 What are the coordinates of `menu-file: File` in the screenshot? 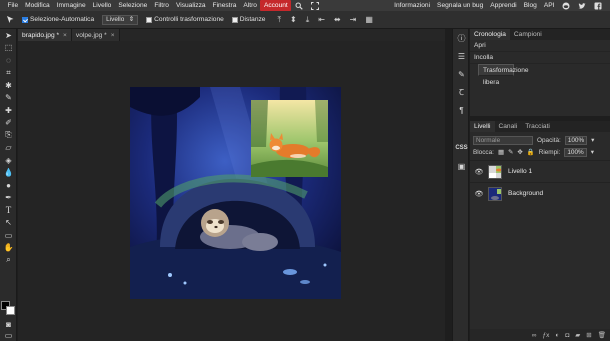 It's located at (13, 5).